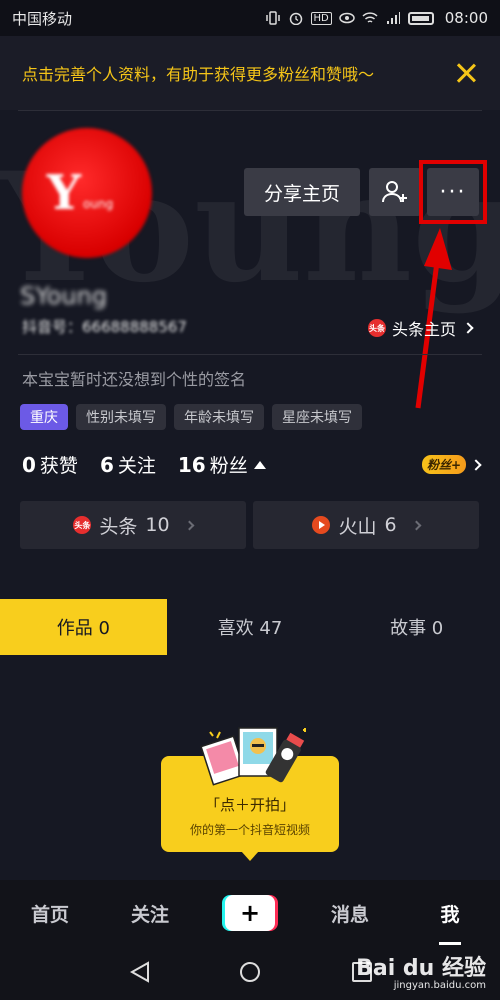  Describe the element at coordinates (118, 526) in the screenshot. I see `card-label: 头条` at that location.